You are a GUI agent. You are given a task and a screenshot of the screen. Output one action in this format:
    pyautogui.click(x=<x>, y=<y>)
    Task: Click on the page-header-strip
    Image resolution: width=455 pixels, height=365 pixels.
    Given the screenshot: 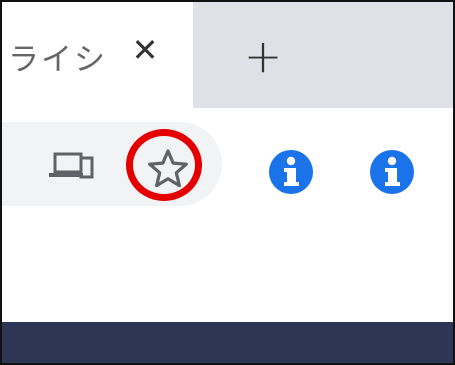 What is the action you would take?
    pyautogui.click(x=227, y=342)
    